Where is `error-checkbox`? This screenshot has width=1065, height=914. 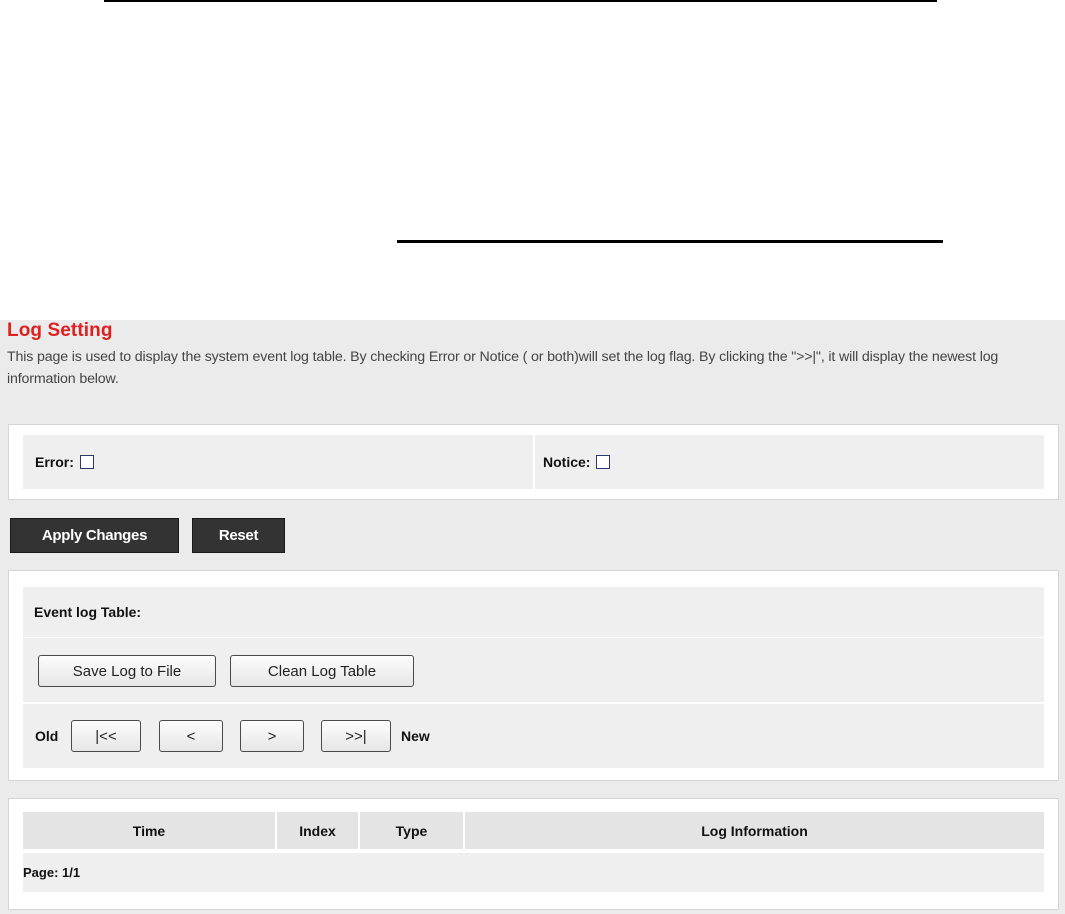 error-checkbox is located at coordinates (86, 462).